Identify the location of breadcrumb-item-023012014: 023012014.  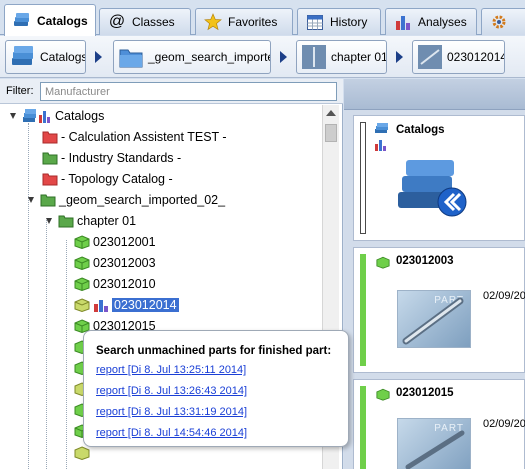
(458, 57).